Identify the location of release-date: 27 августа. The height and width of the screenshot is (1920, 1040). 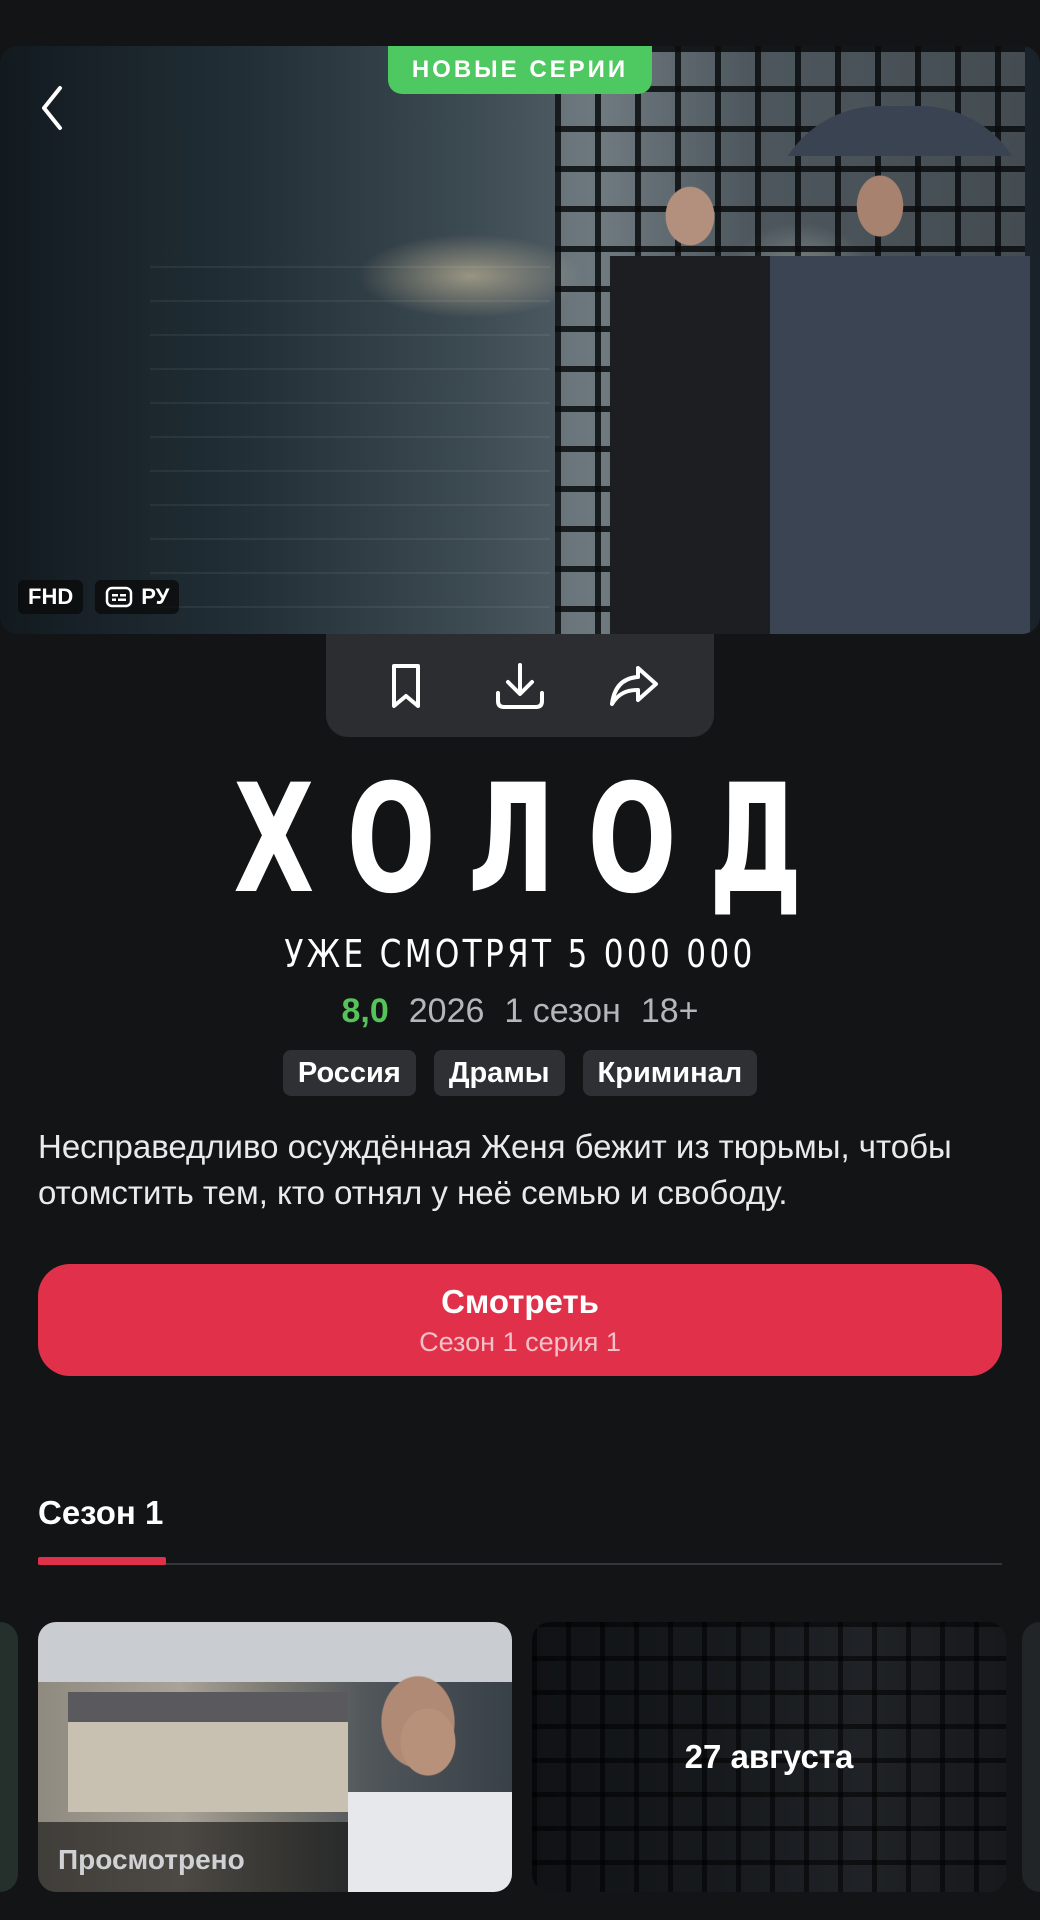
(769, 1756).